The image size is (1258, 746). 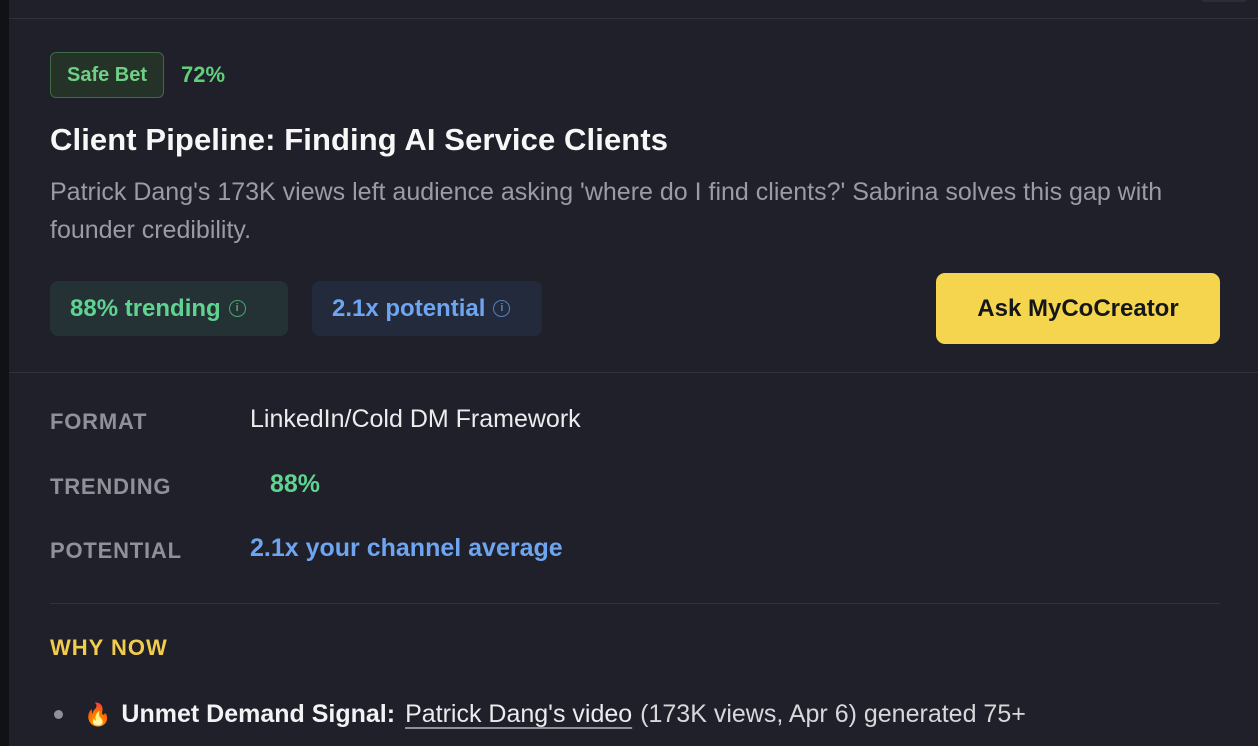 I want to click on potential-chip: 2.1x potential i, so click(x=427, y=308).